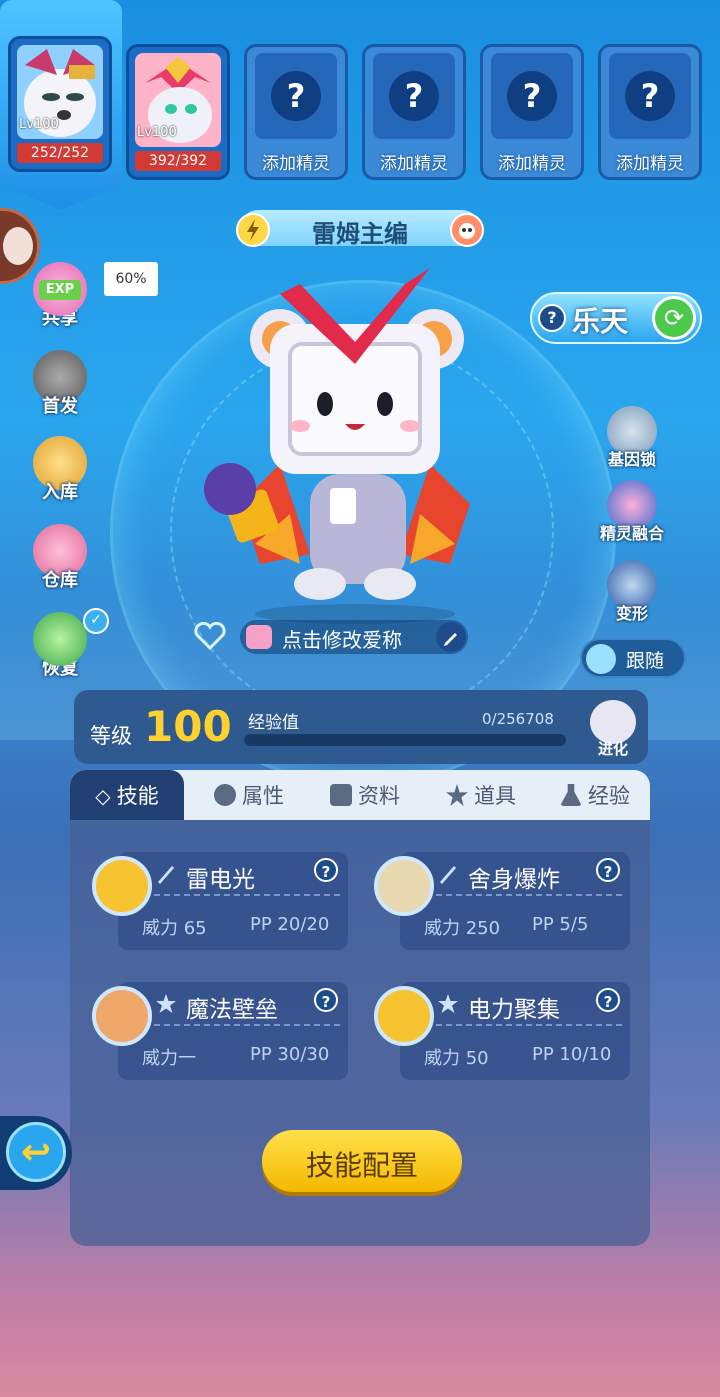 The width and height of the screenshot is (720, 1397). I want to click on team-slot-4: ? 添加精灵, so click(414, 112).